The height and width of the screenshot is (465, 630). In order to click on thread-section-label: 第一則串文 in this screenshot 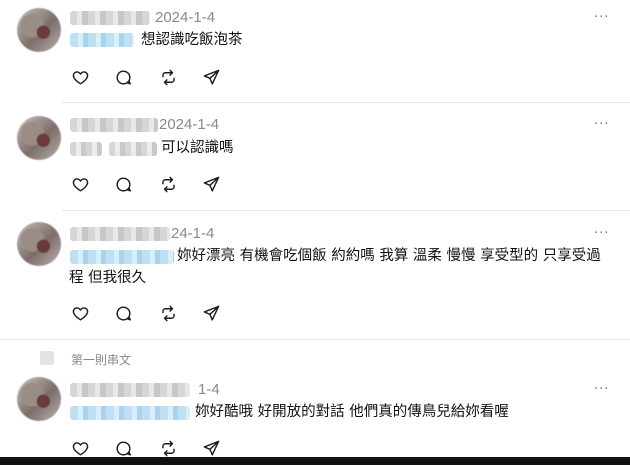, I will do `click(101, 360)`.